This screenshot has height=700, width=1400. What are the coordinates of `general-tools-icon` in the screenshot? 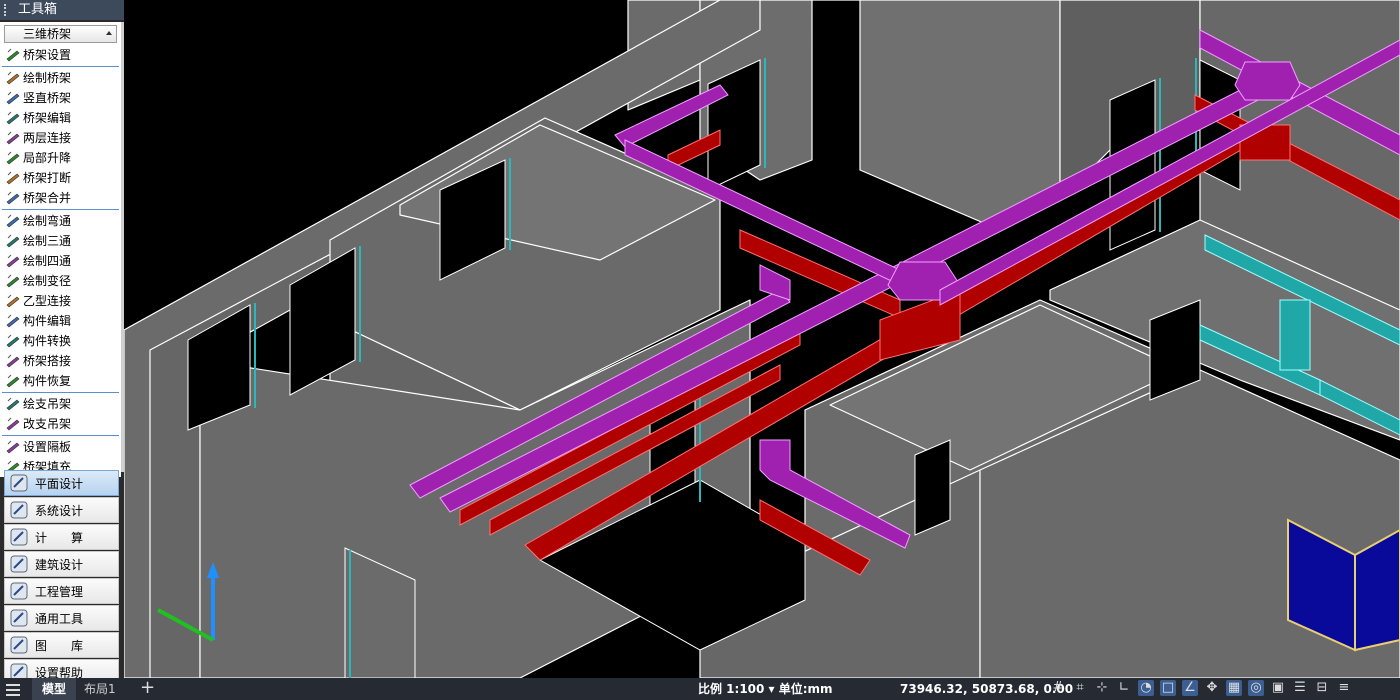 It's located at (19, 618).